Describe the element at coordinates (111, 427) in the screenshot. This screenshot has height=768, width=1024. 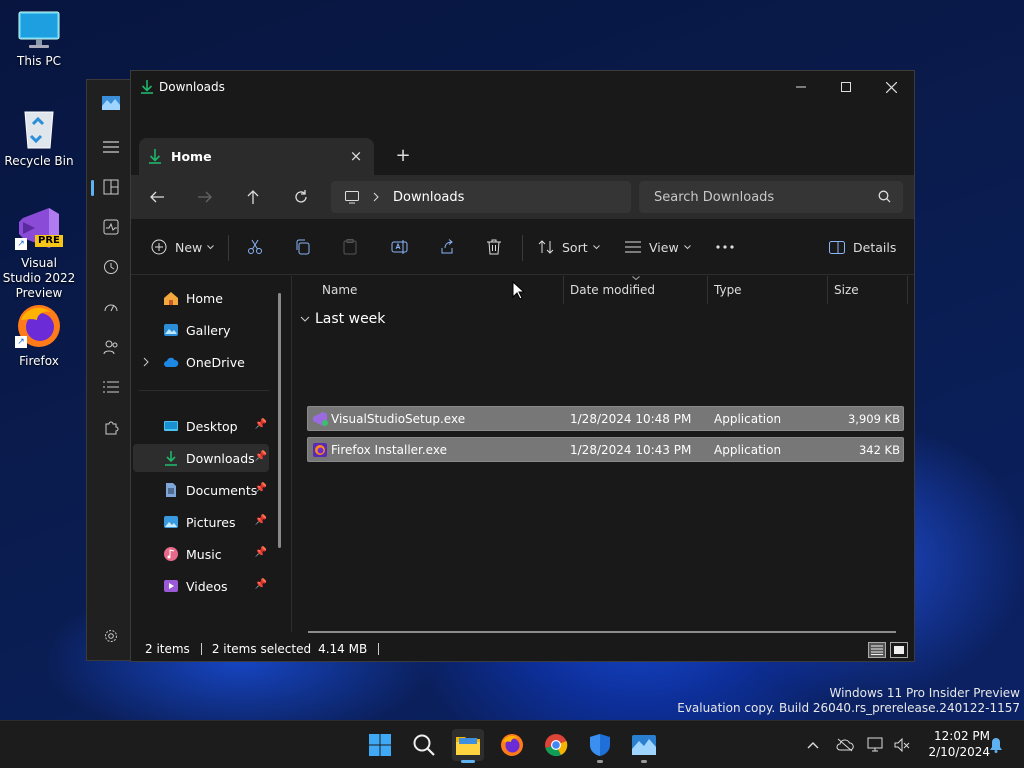
I see `extensions-icon` at that location.